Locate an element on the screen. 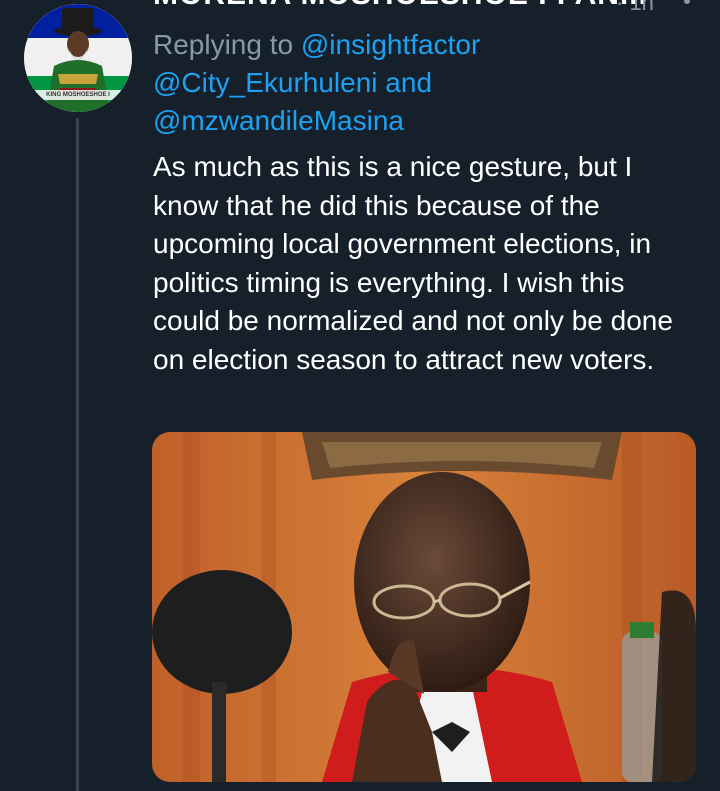 The image size is (720, 791). timestamp: · 1h is located at coordinates (635, 8).